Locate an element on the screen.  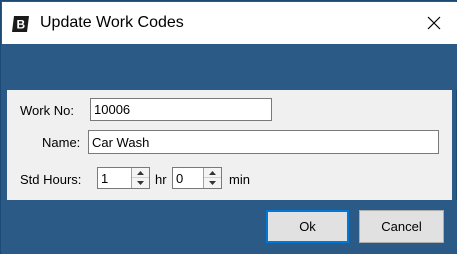
app-logo-icon: B is located at coordinates (20, 24).